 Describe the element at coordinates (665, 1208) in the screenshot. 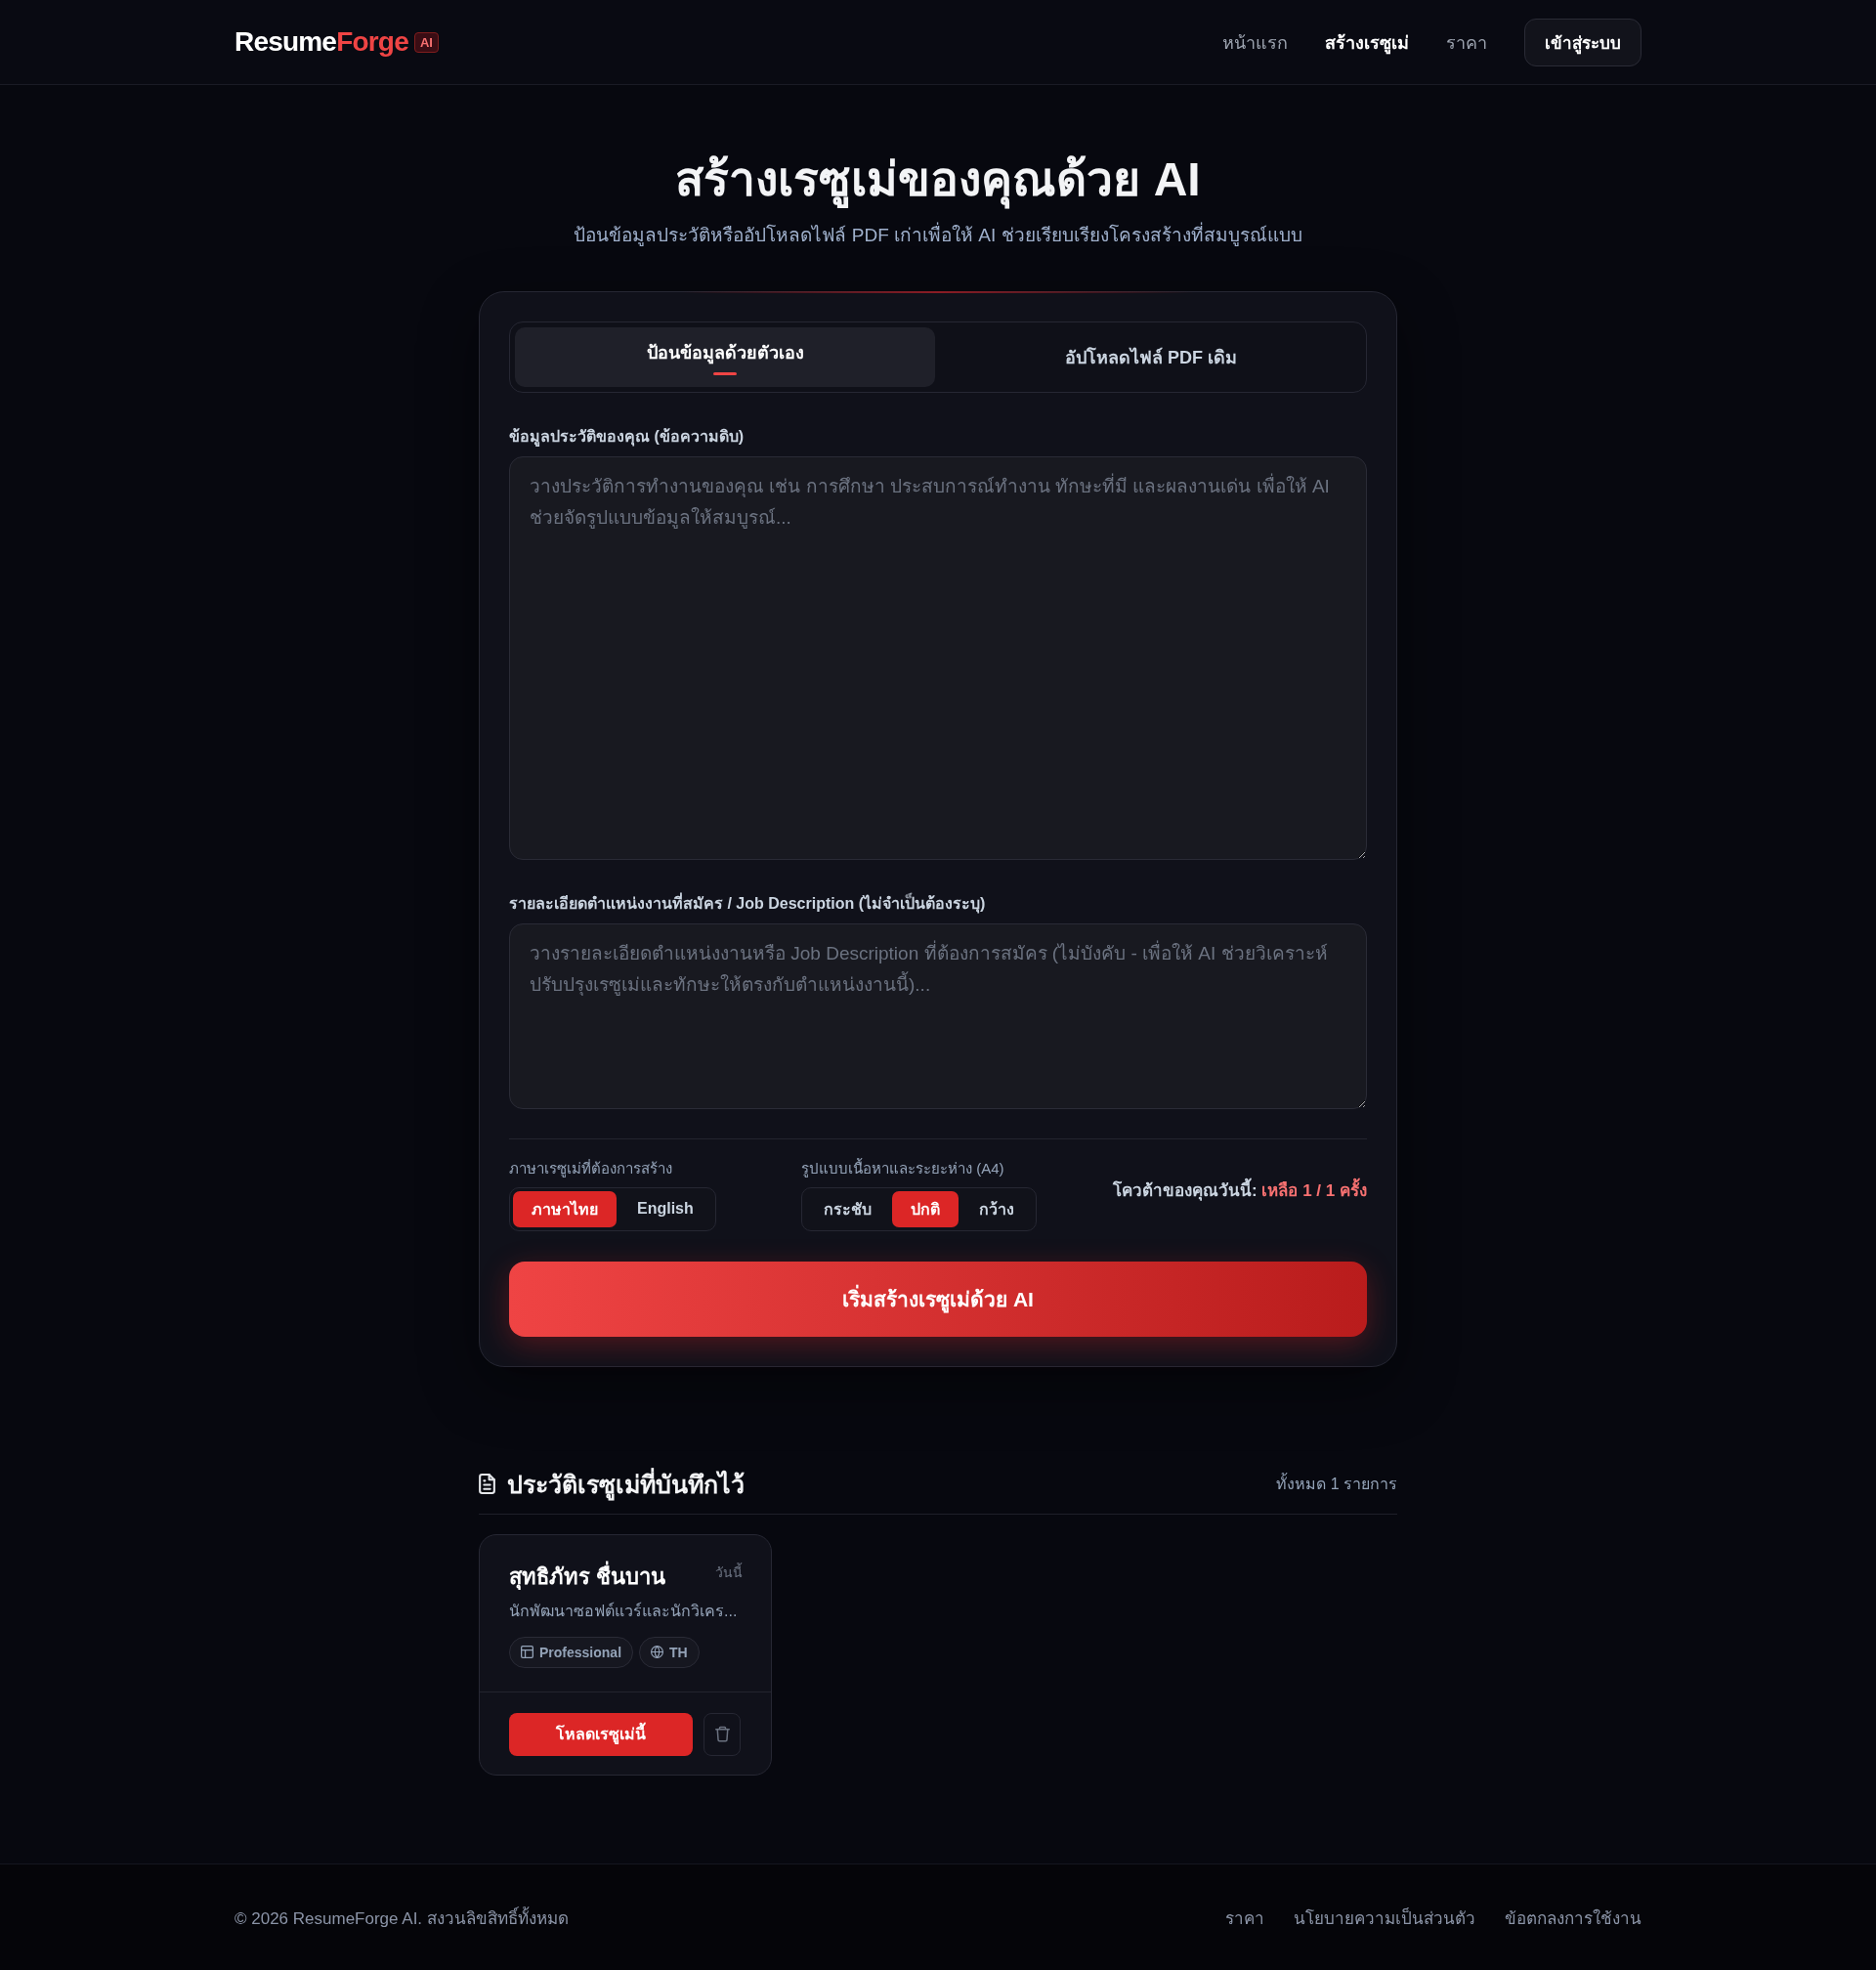

I see `segment-option: English` at that location.